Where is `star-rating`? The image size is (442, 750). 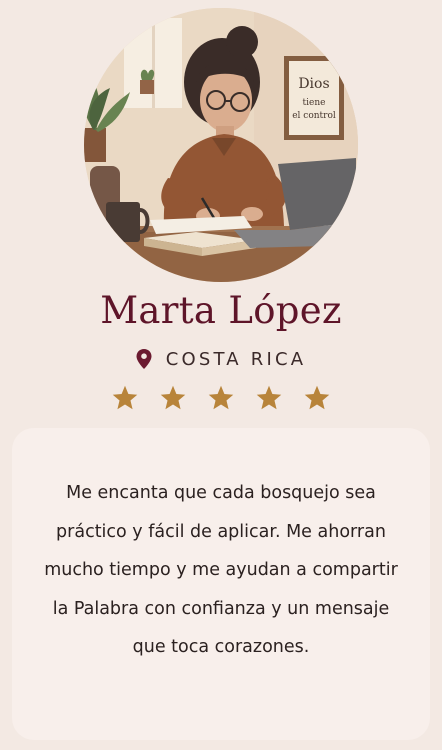
star-rating is located at coordinates (221, 400).